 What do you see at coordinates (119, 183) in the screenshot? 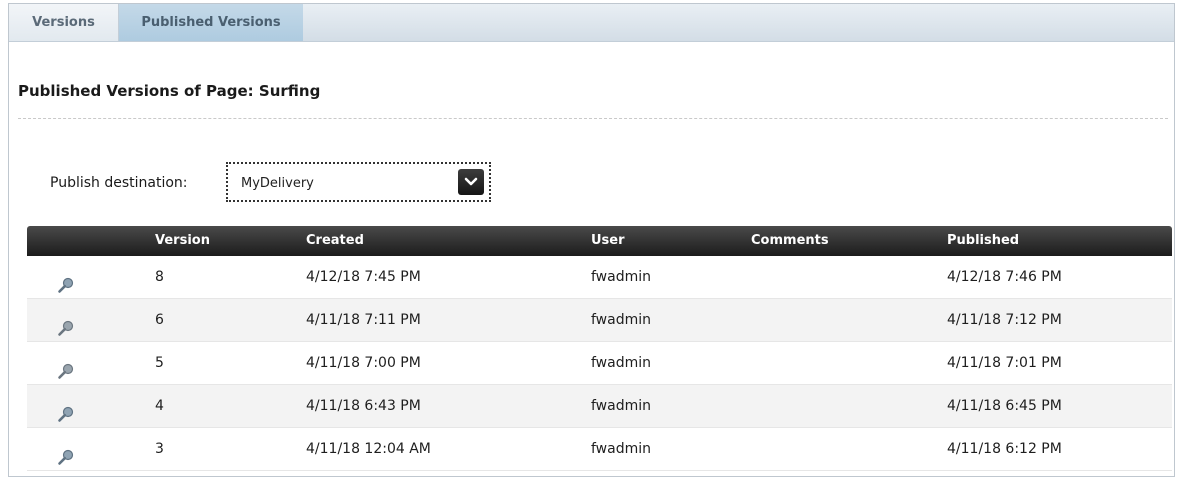
I see `publish-destination-label: Publish destination:` at bounding box center [119, 183].